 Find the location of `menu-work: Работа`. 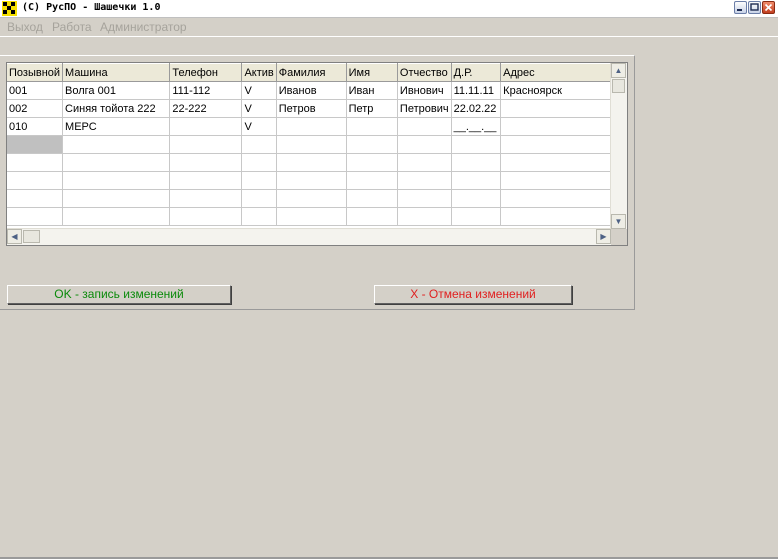

menu-work: Работа is located at coordinates (72, 27).